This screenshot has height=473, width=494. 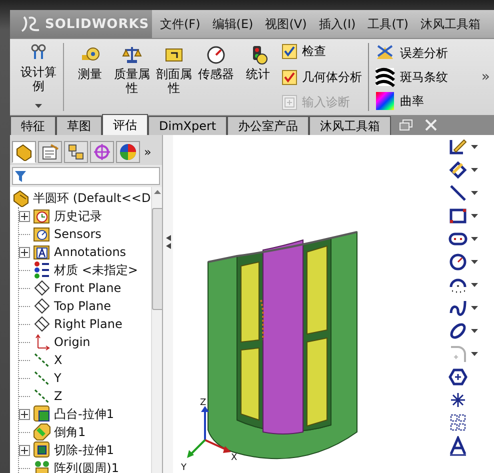 I want to click on ribbon-button: 曲率, so click(x=411, y=101).